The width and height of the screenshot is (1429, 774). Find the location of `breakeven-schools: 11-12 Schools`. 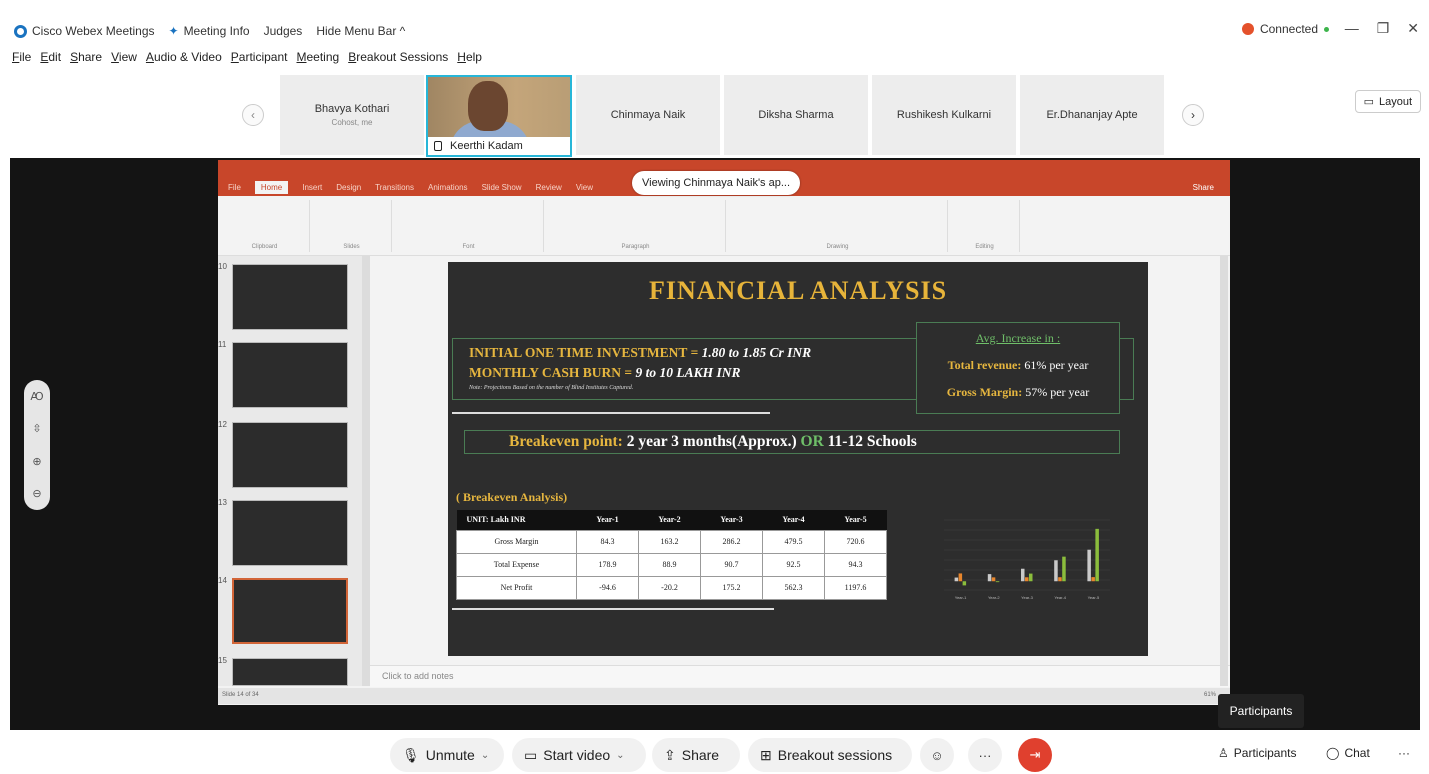

breakeven-schools: 11-12 Schools is located at coordinates (870, 441).